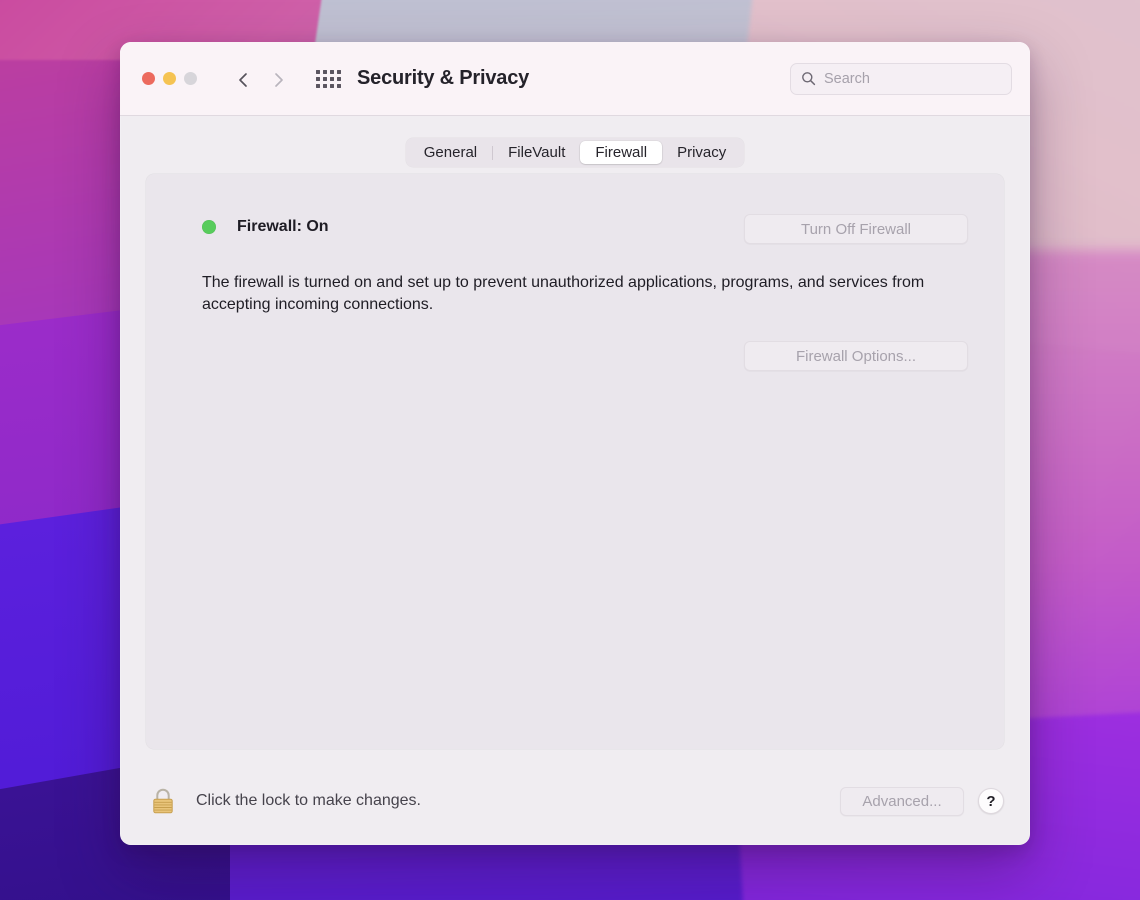  Describe the element at coordinates (278, 79) in the screenshot. I see `chevron-right-icon` at that location.